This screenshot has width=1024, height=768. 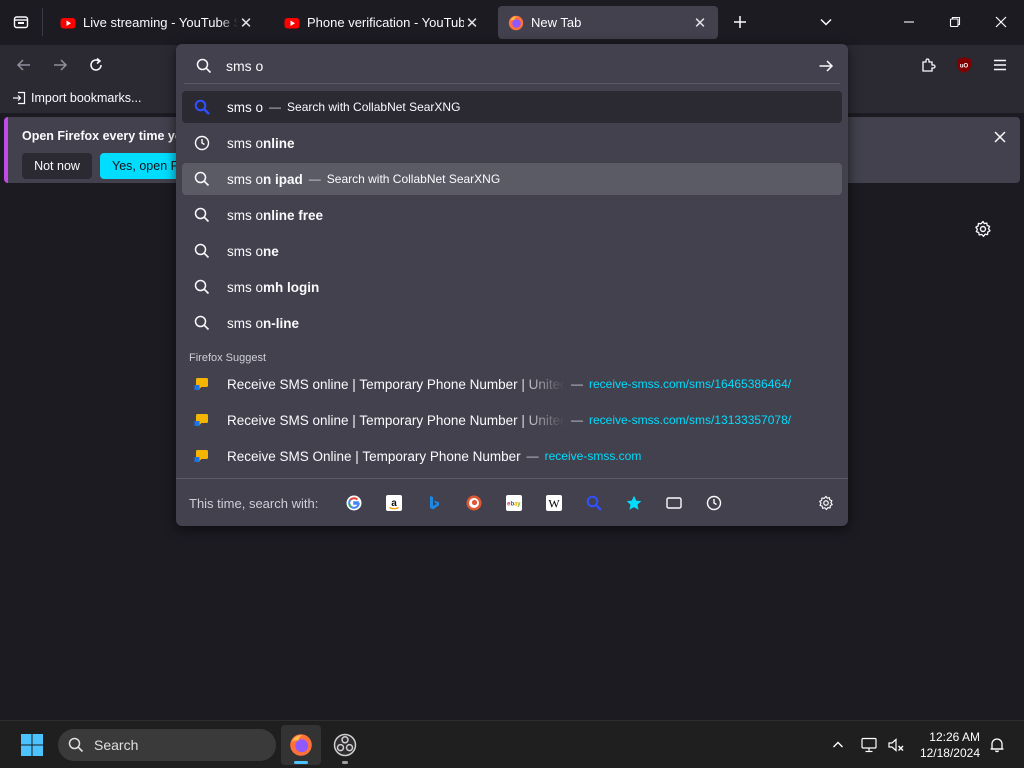 What do you see at coordinates (690, 384) in the screenshot?
I see `suggest-url: receive-smss.com/sms/16465386464/` at bounding box center [690, 384].